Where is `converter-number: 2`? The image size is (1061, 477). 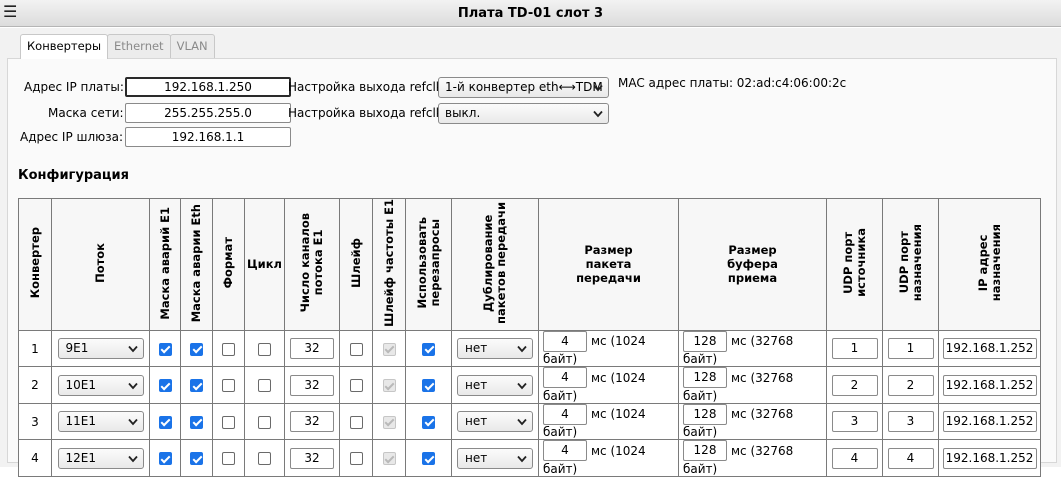
converter-number: 2 is located at coordinates (35, 385).